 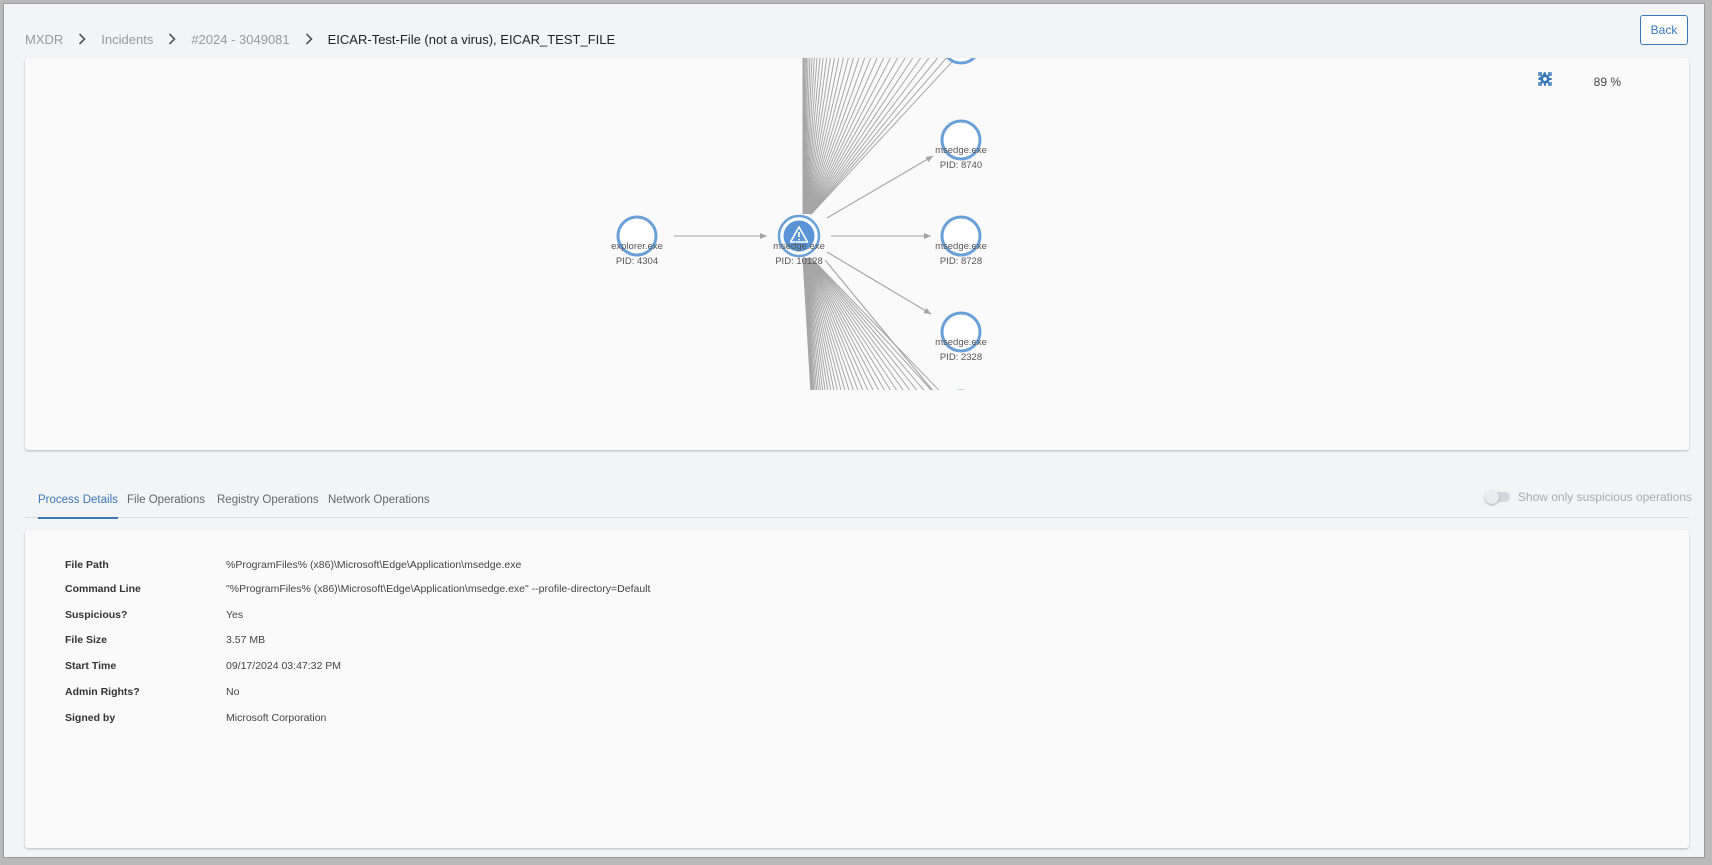 What do you see at coordinates (284, 666) in the screenshot?
I see `detail-value: 09/17/2024 03:47:32 PM` at bounding box center [284, 666].